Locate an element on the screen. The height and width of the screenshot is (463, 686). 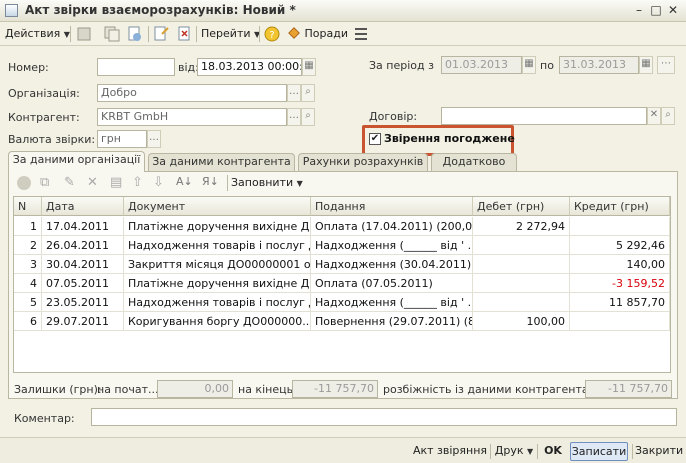
fill-menu: Заповнити ▼ is located at coordinates (267, 182).